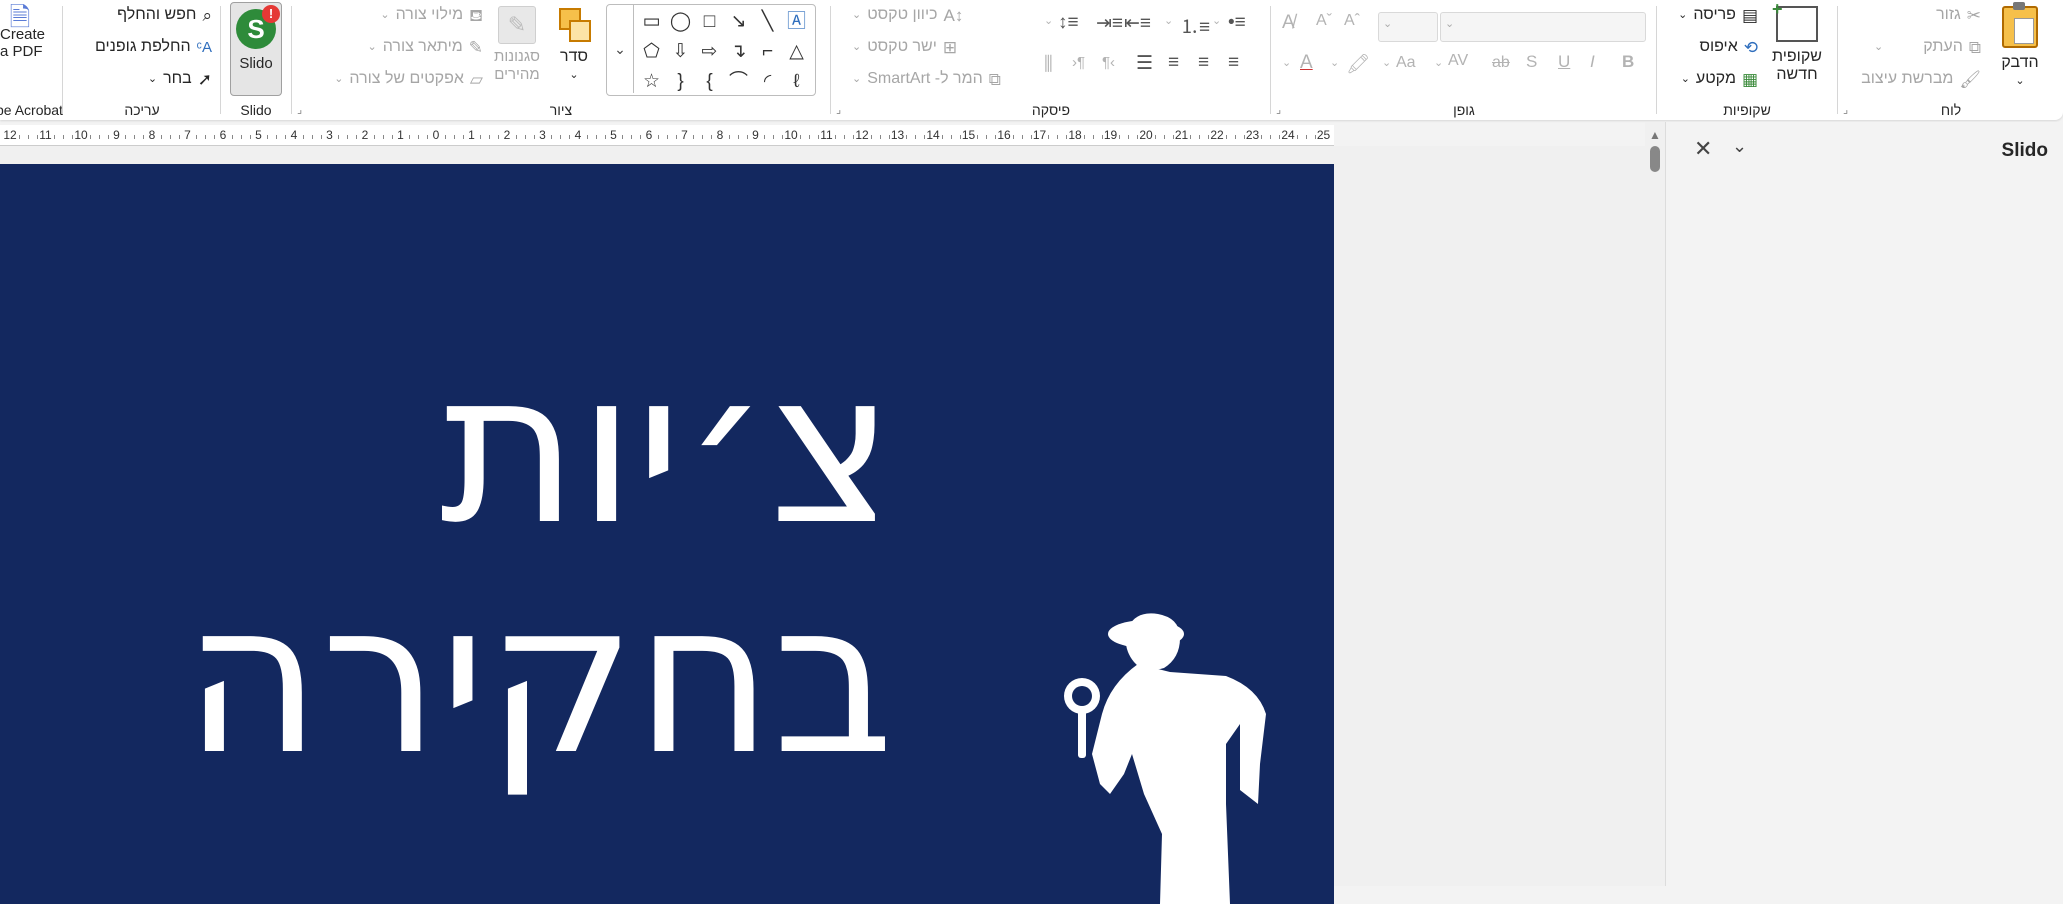 This screenshot has width=2063, height=904. I want to click on freeform-icon: ℓ, so click(796, 82).